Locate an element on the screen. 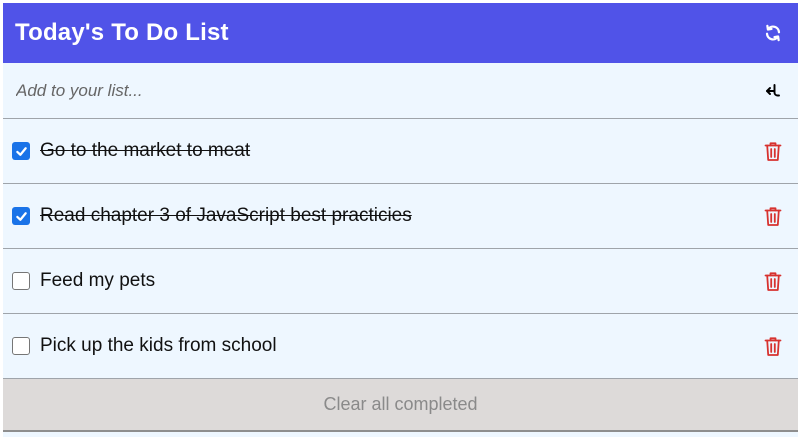  todo-item: Go to the market to meat is located at coordinates (400, 151).